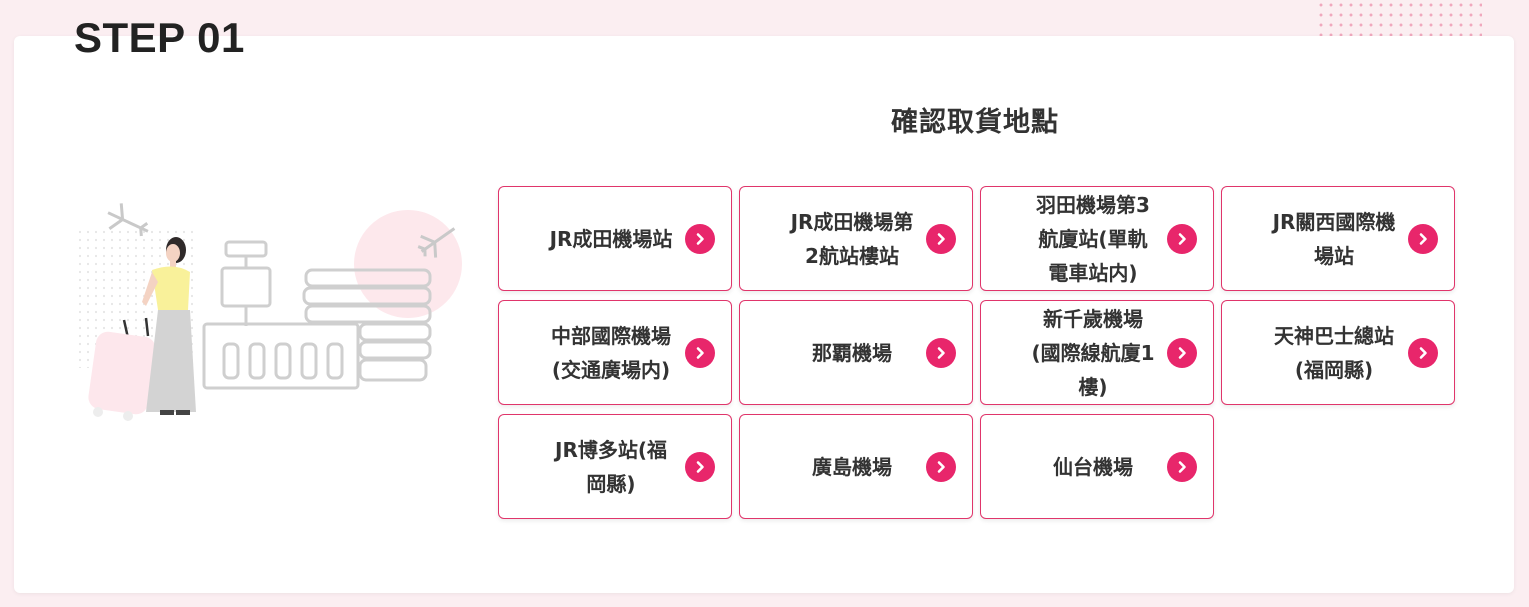 The height and width of the screenshot is (607, 1529). I want to click on location-button-kansai: JR關西國際機場站, so click(1338, 238).